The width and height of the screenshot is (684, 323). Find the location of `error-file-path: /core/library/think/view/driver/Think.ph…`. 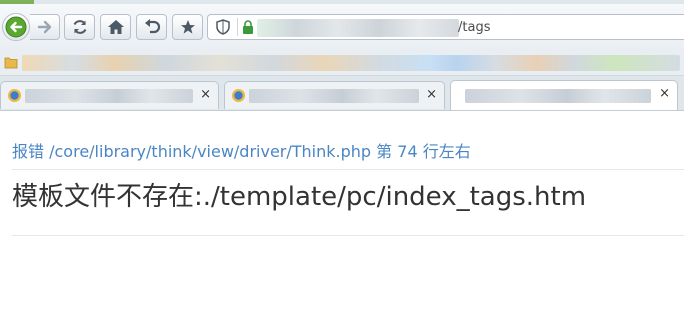

error-file-path: /core/library/think/view/driver/Think.ph… is located at coordinates (210, 151).